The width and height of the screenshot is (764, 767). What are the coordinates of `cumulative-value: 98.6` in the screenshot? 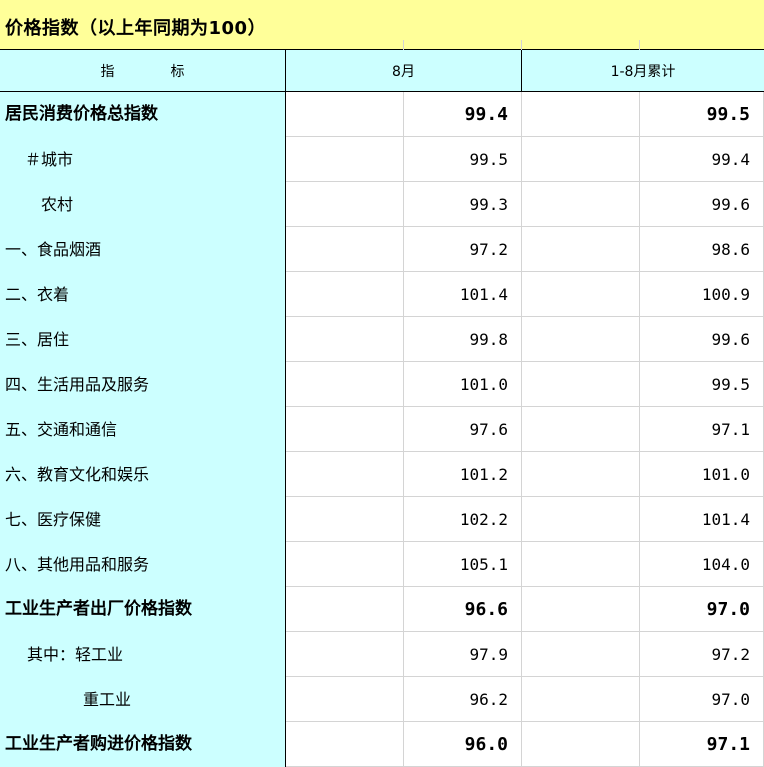 It's located at (695, 249).